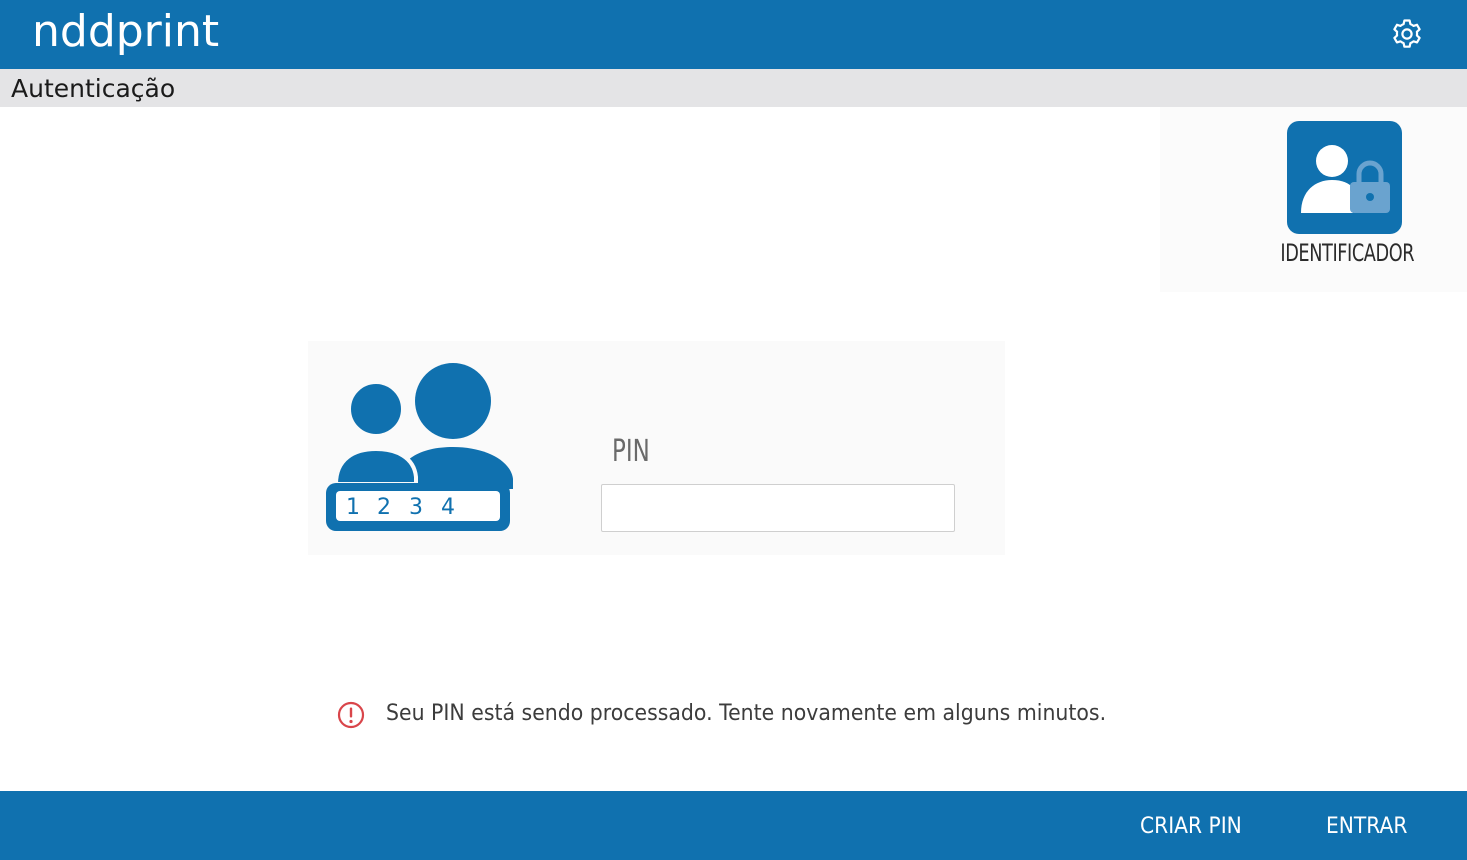 Image resolution: width=1467 pixels, height=860 pixels. Describe the element at coordinates (1191, 827) in the screenshot. I see `create-pin-button: CRIAR PIN` at that location.